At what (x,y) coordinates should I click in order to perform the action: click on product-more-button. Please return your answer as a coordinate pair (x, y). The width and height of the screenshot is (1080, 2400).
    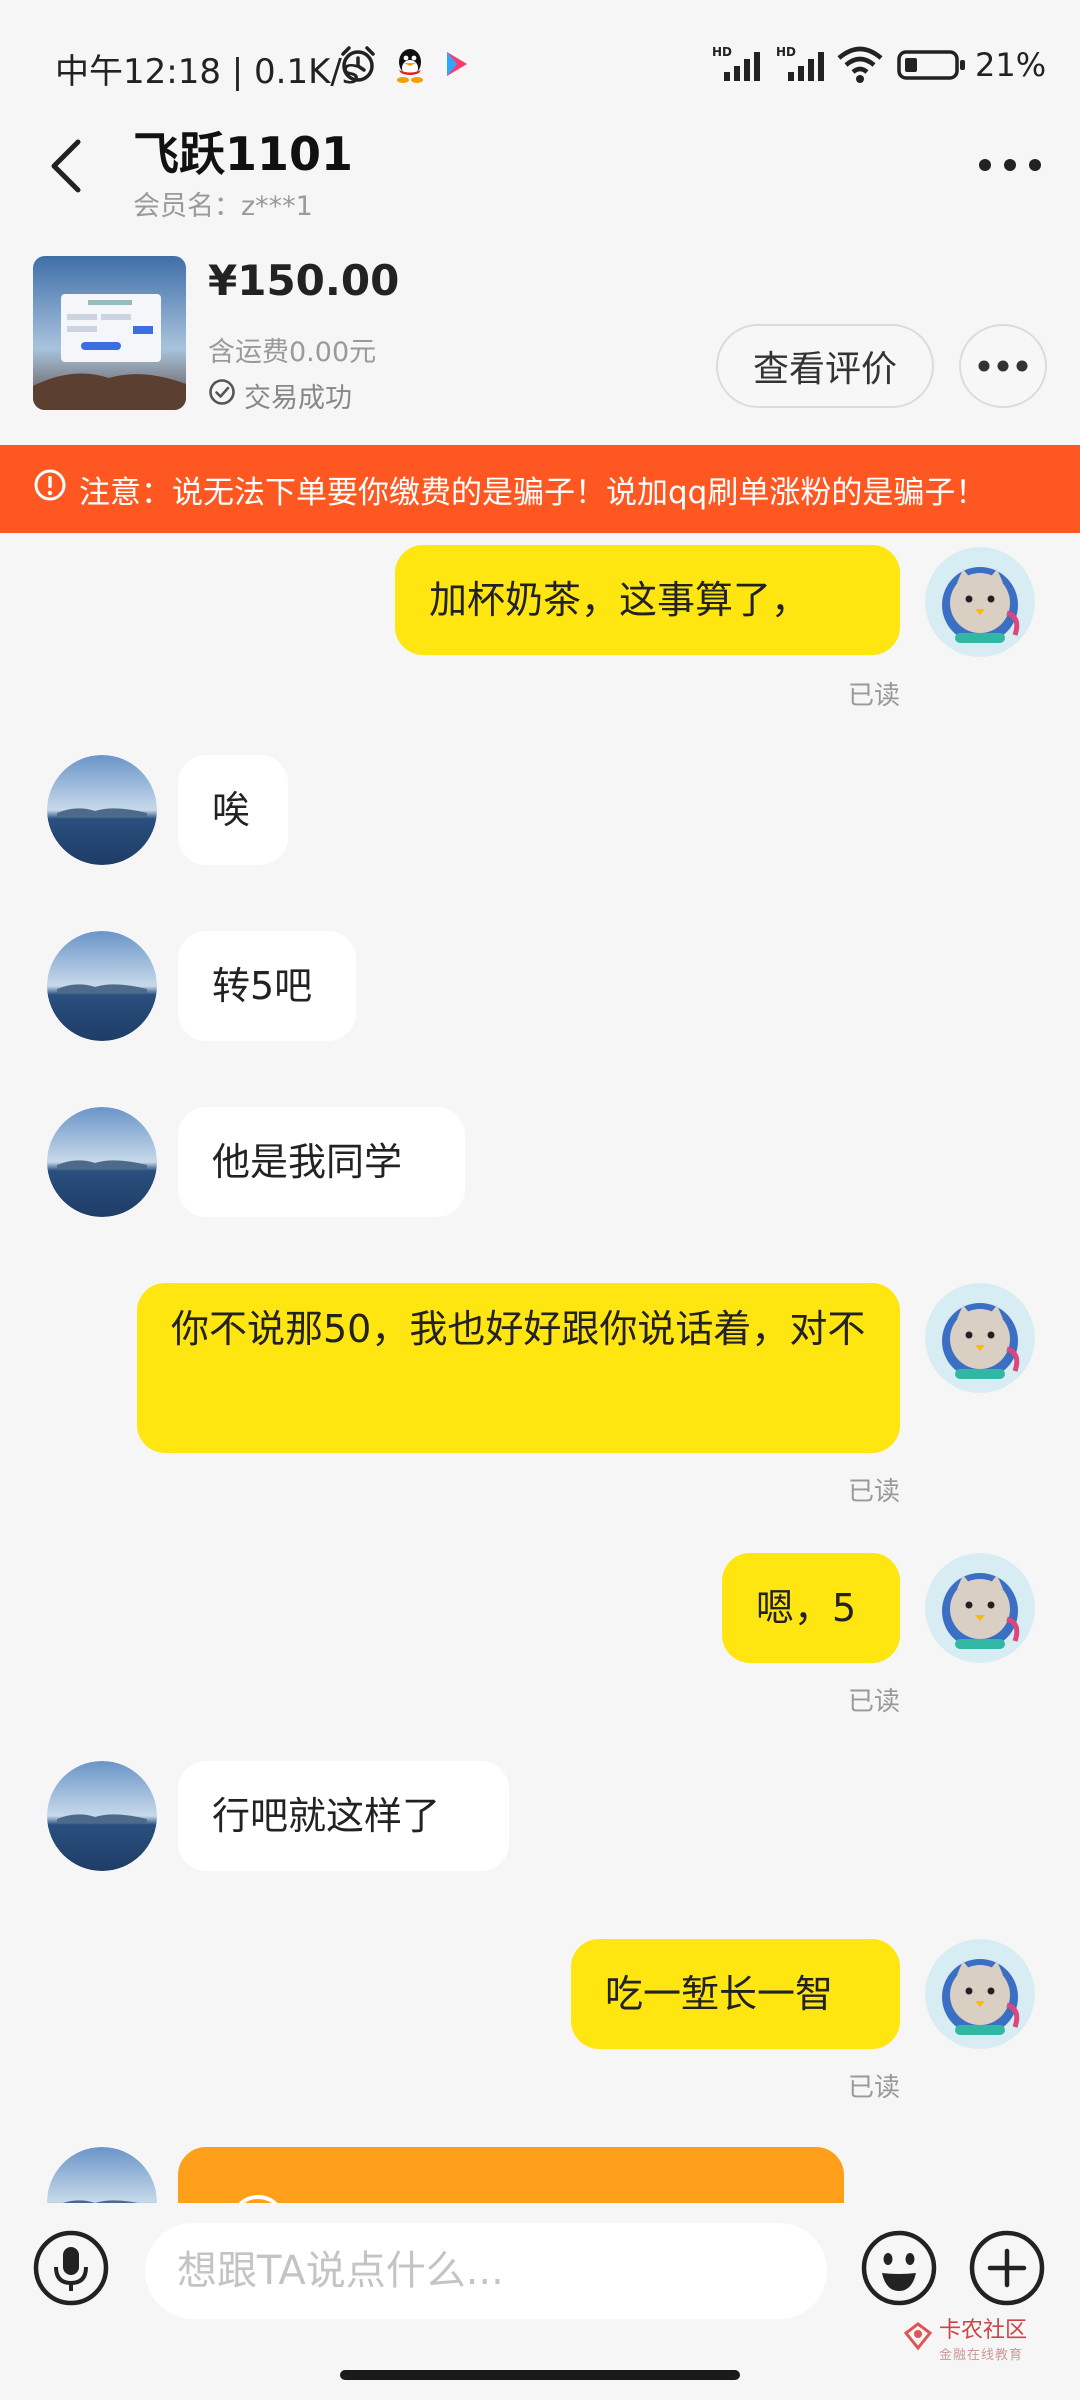
    Looking at the image, I should click on (1003, 366).